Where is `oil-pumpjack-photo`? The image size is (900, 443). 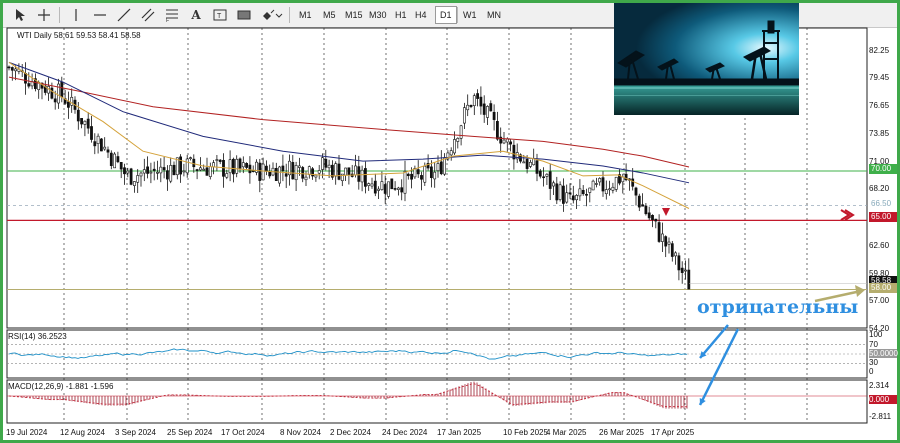
oil-pumpjack-photo is located at coordinates (706, 59).